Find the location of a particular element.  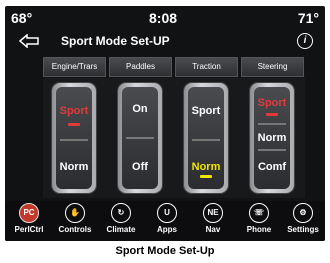

nav-climate: ↻ Climate is located at coordinates (121, 222).